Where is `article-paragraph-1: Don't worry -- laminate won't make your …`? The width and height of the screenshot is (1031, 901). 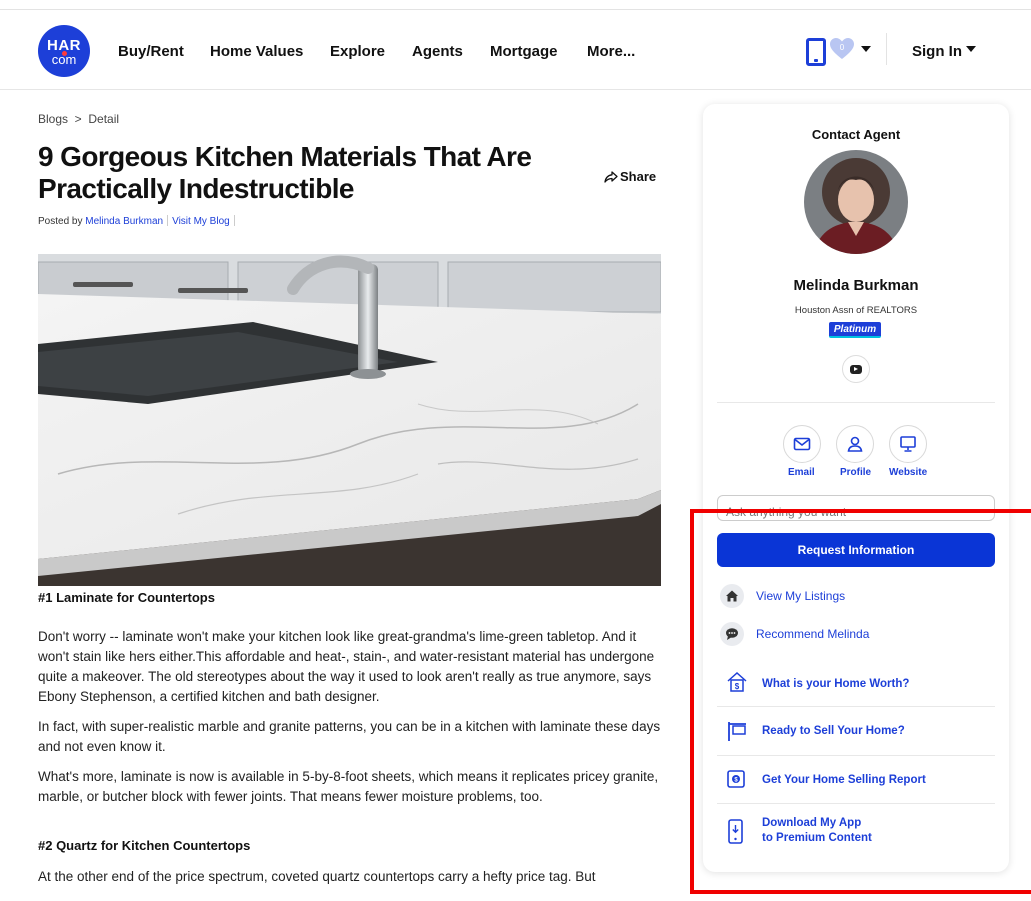 article-paragraph-1: Don't worry -- laminate won't make your … is located at coordinates (346, 666).